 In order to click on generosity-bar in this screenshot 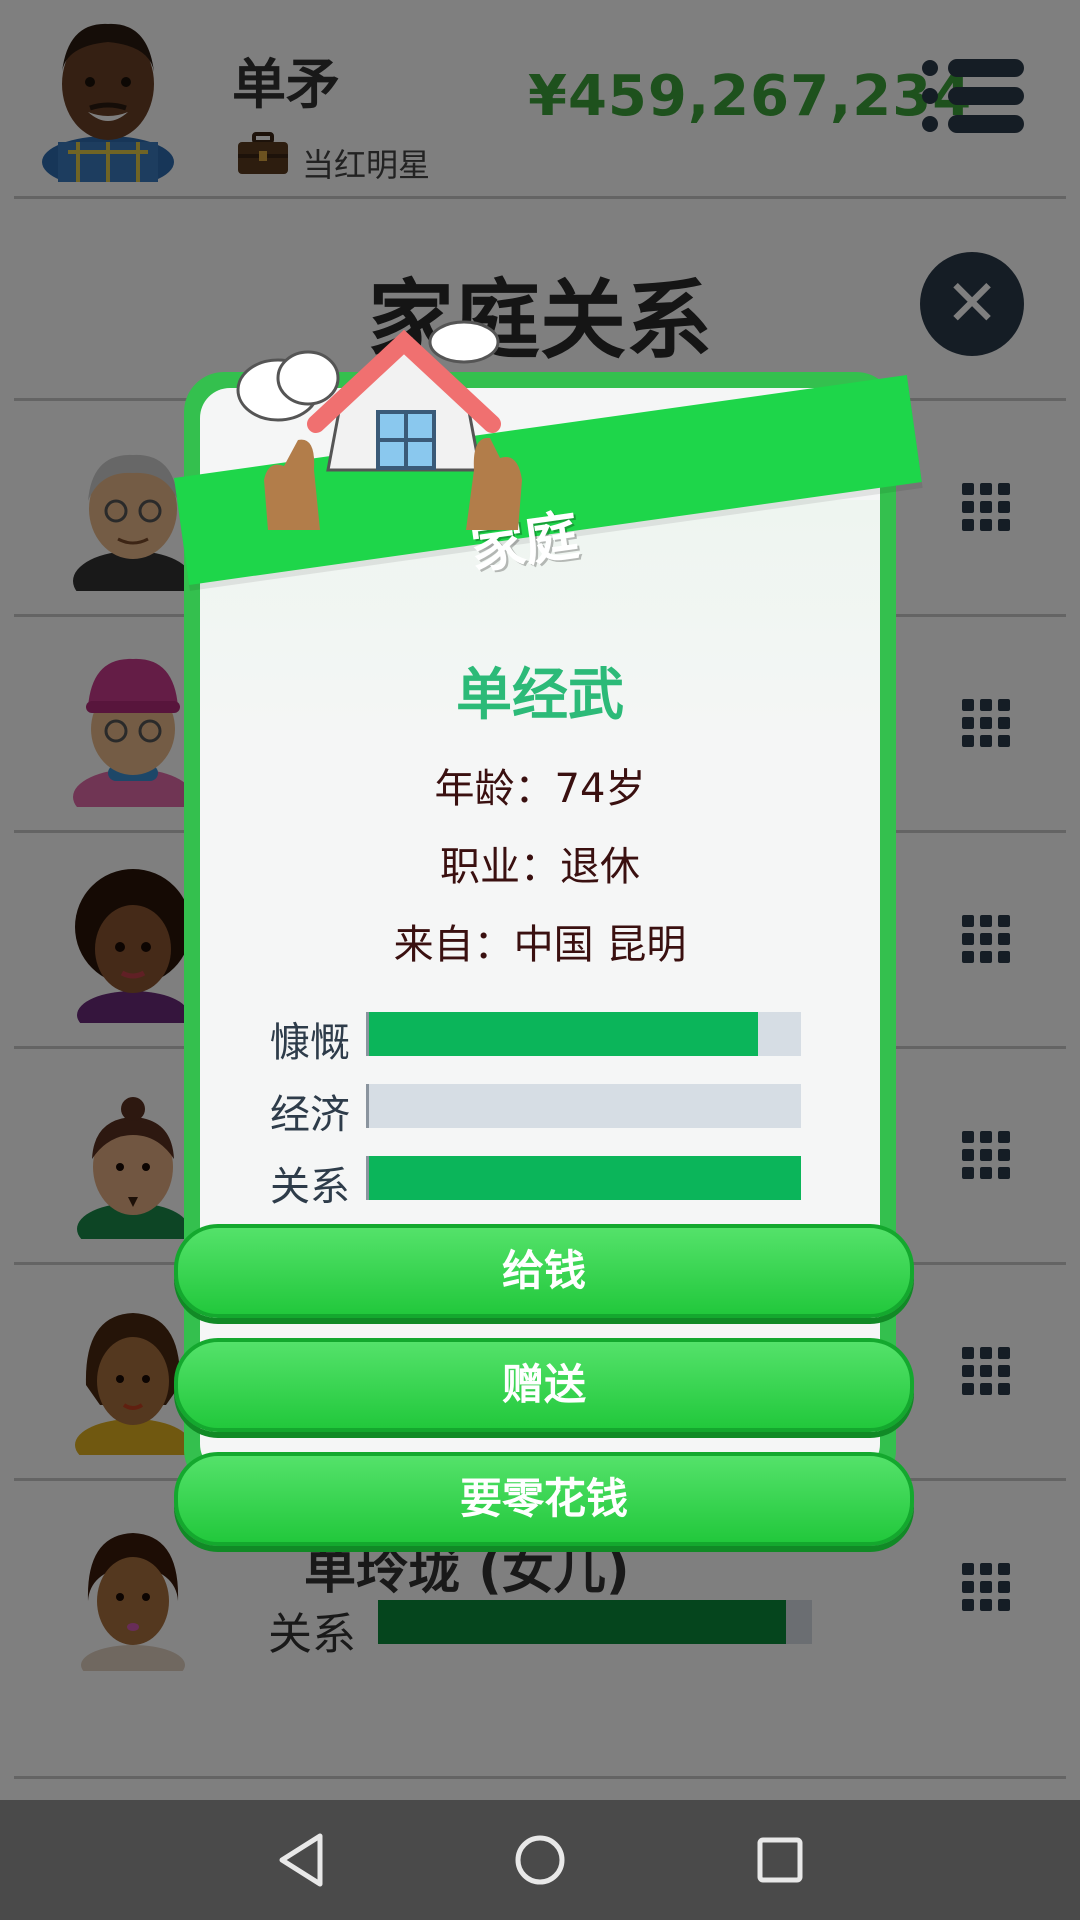, I will do `click(583, 1034)`.